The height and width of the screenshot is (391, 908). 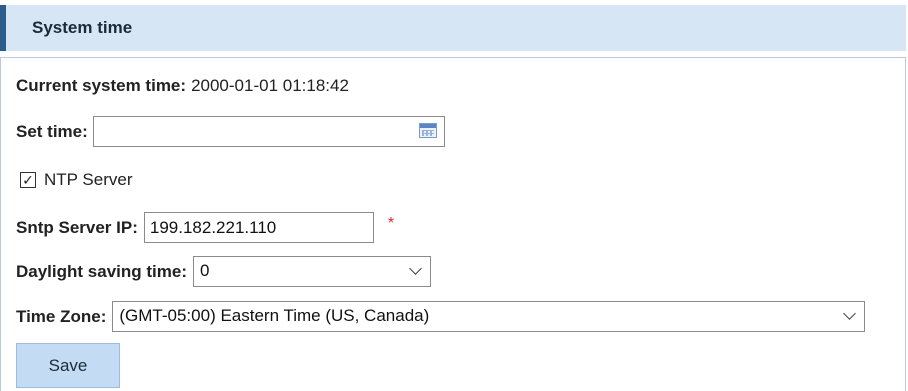 I want to click on current-time-row: Current system time: 2000-01-01 01:18:42, so click(x=182, y=86).